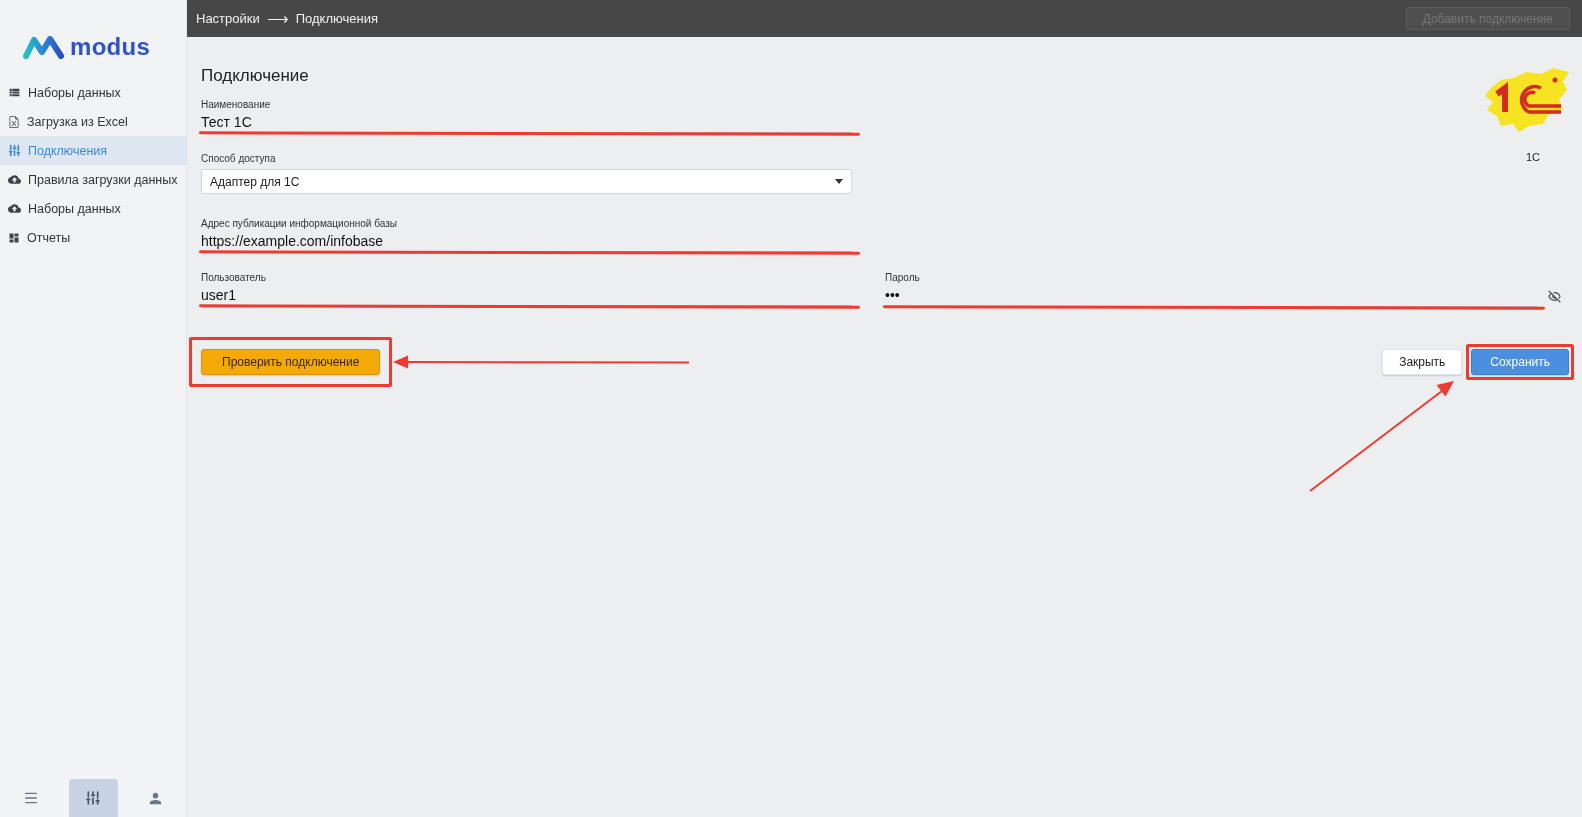 This screenshot has height=817, width=1582. What do you see at coordinates (839, 181) in the screenshot?
I see `caret-icon` at bounding box center [839, 181].